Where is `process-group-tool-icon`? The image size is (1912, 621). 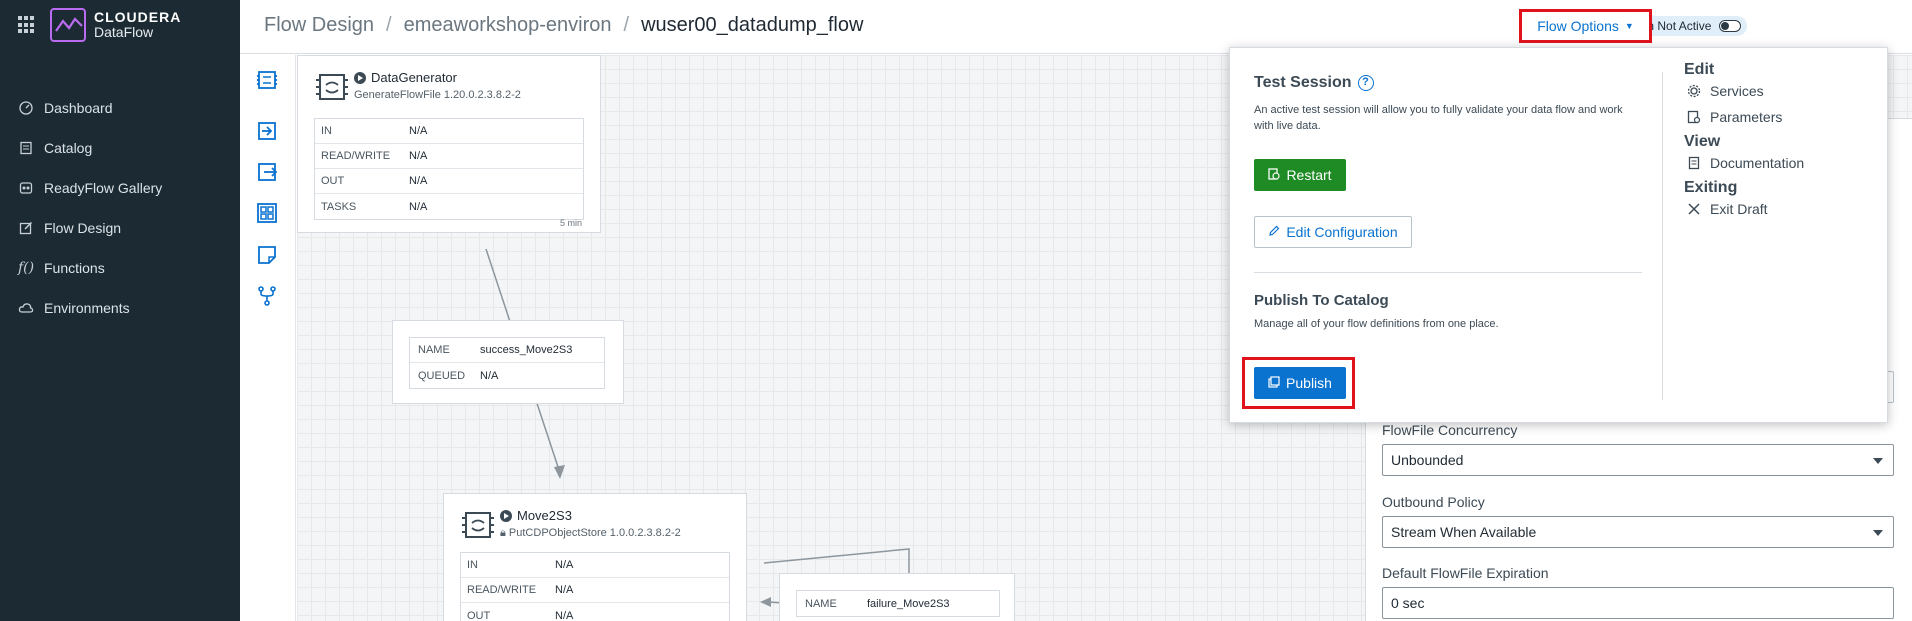
process-group-tool-icon is located at coordinates (267, 213).